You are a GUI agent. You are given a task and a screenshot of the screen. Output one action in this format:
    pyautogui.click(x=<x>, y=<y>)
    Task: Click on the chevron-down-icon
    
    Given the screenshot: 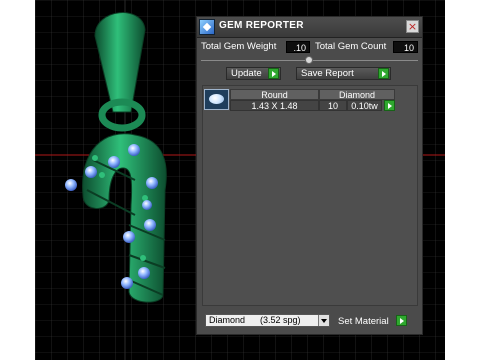 What is the action you would take?
    pyautogui.click(x=323, y=320)
    